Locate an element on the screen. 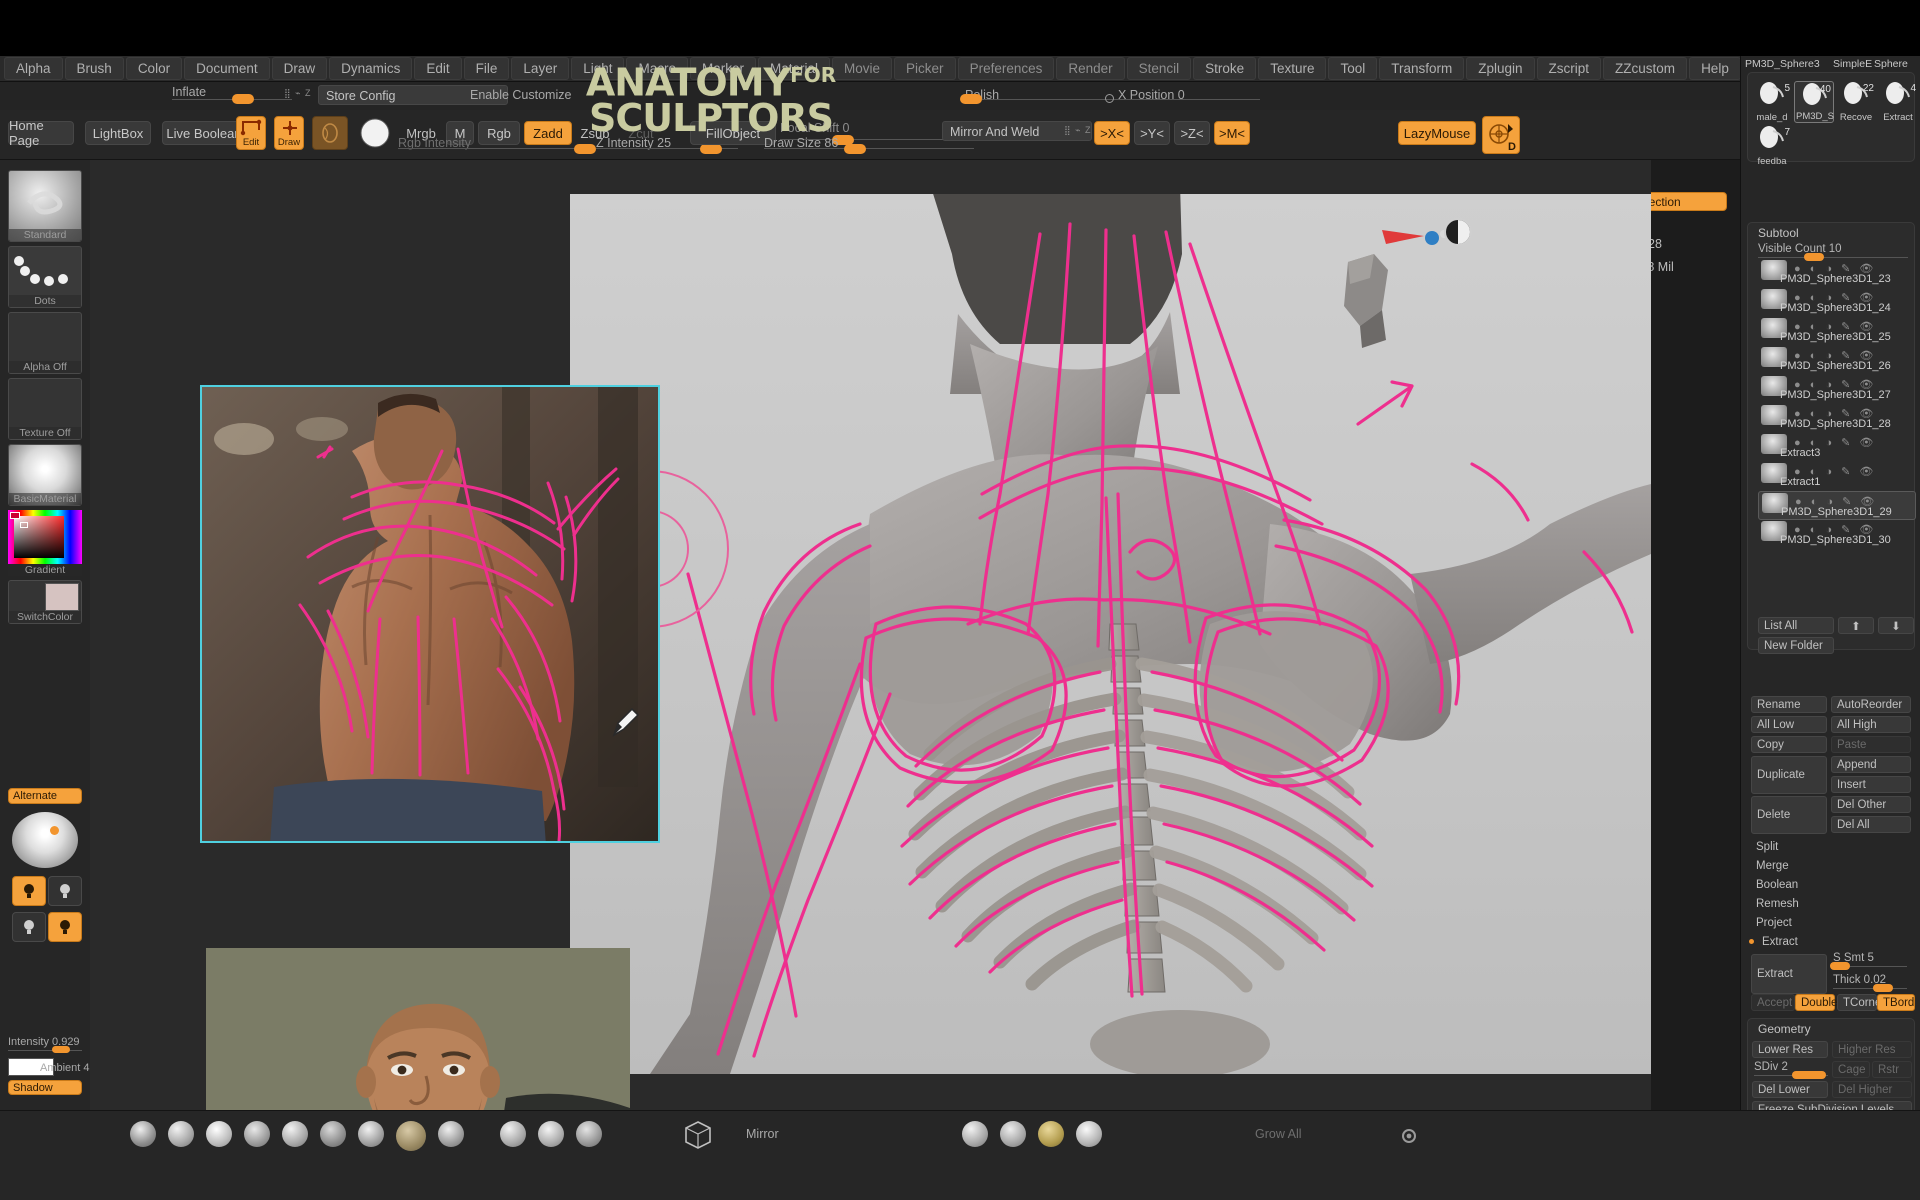 This screenshot has height=1200, width=1920. s-smt-slider: S Smt 5 is located at coordinates (1868, 961).